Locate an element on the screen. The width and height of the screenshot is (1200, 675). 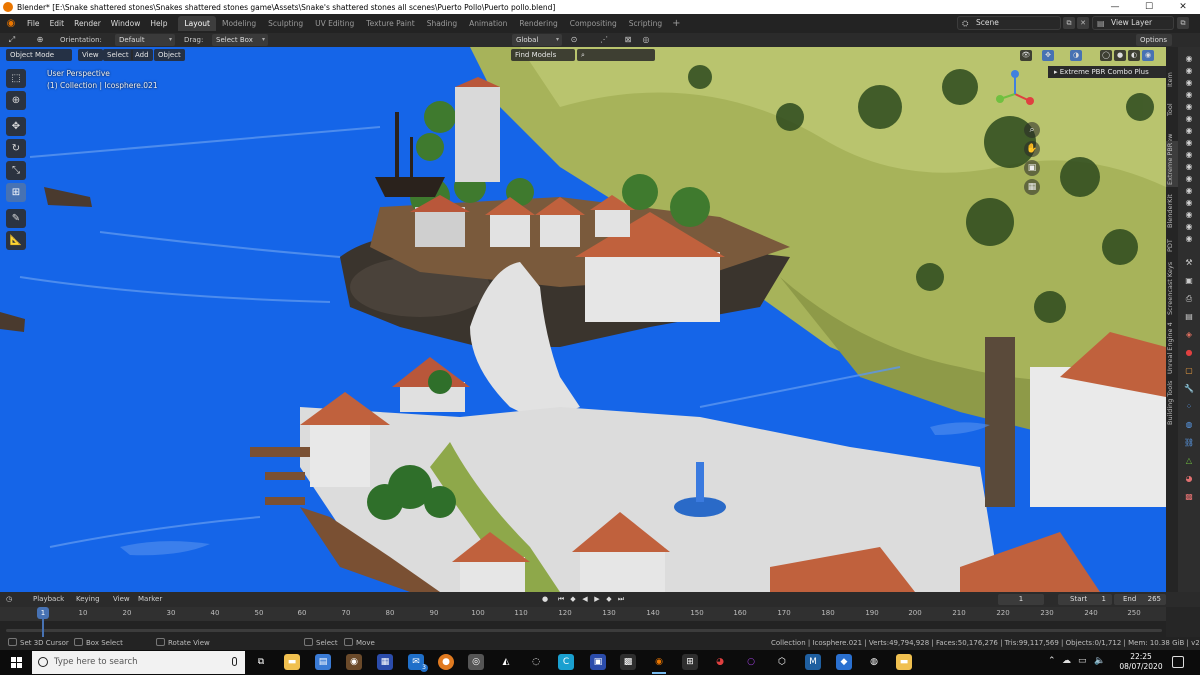
network-icon: ▭ is located at coordinates (1082, 661).